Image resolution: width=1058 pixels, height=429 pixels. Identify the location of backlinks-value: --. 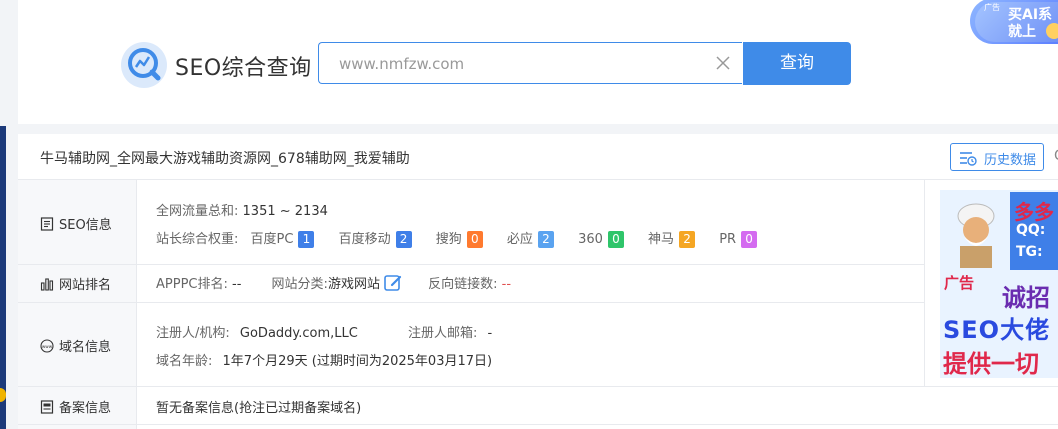
(506, 284).